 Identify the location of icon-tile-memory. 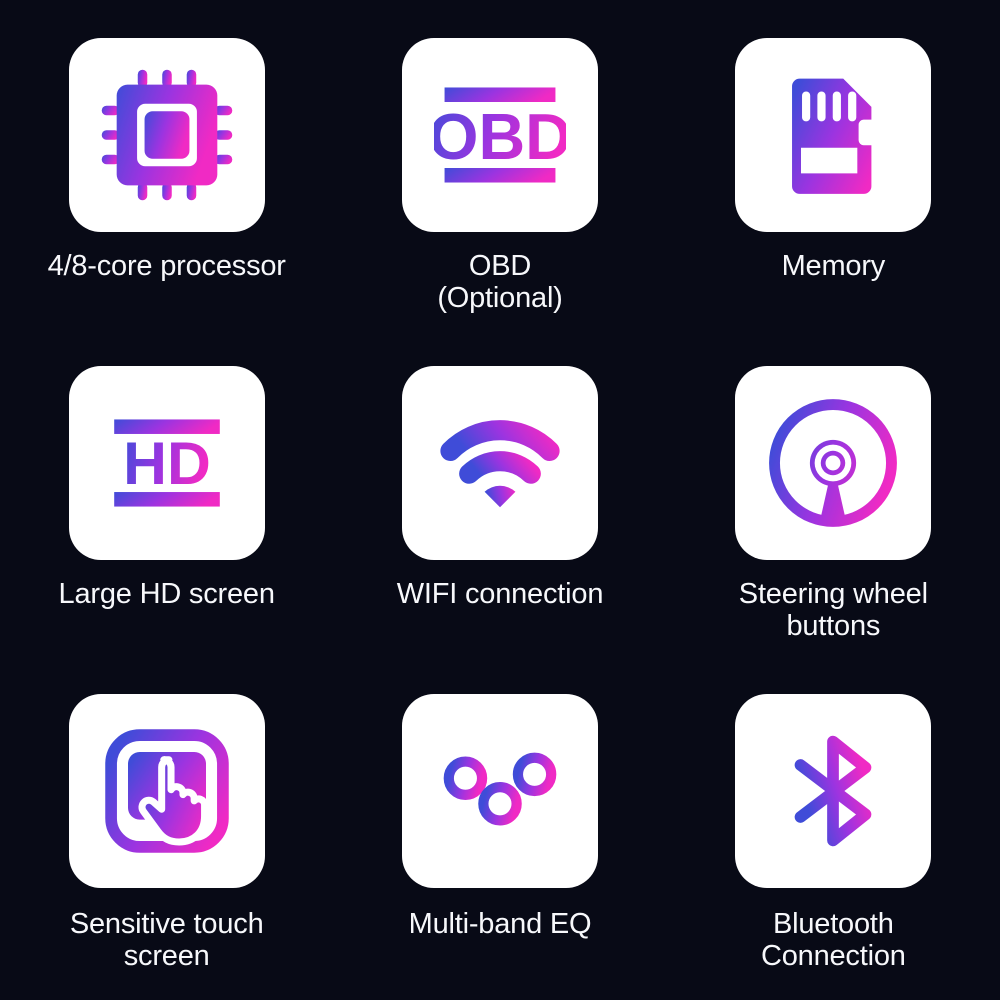
(833, 135).